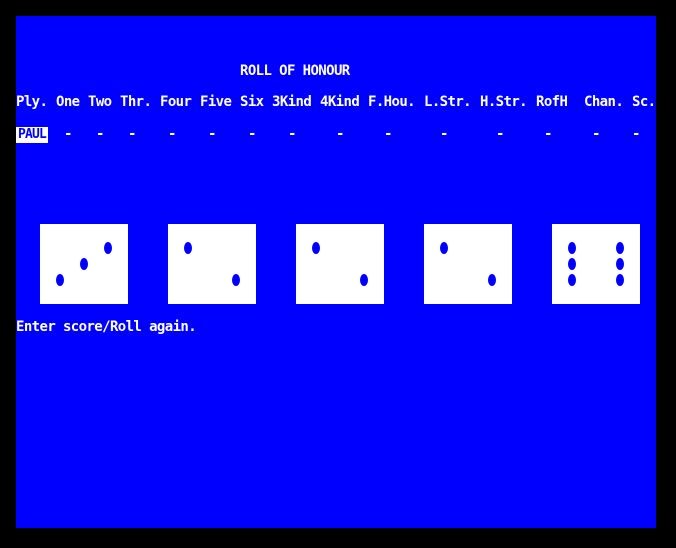 The height and width of the screenshot is (548, 676). What do you see at coordinates (106, 327) in the screenshot?
I see `status-prompt: Enter score/Roll again.` at bounding box center [106, 327].